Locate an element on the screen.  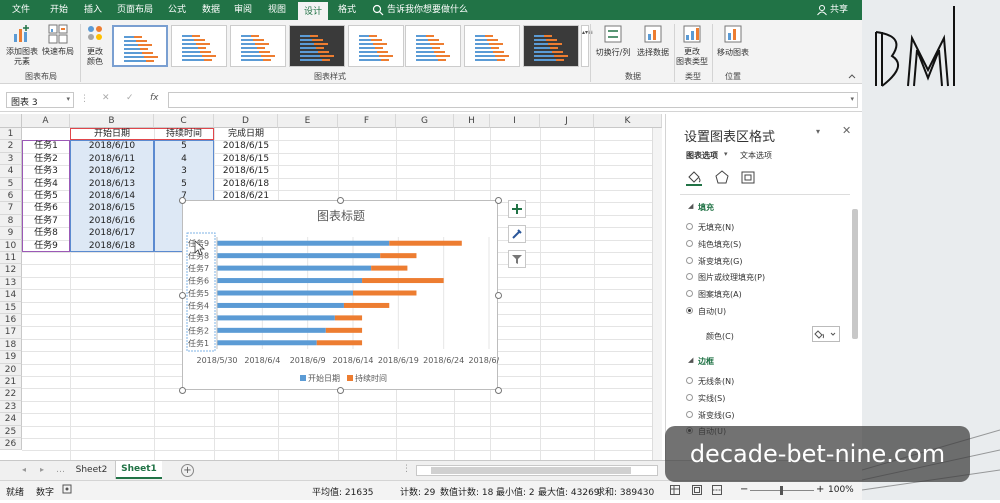
prev-sheet-icon: ◂ is located at coordinates (24, 469).